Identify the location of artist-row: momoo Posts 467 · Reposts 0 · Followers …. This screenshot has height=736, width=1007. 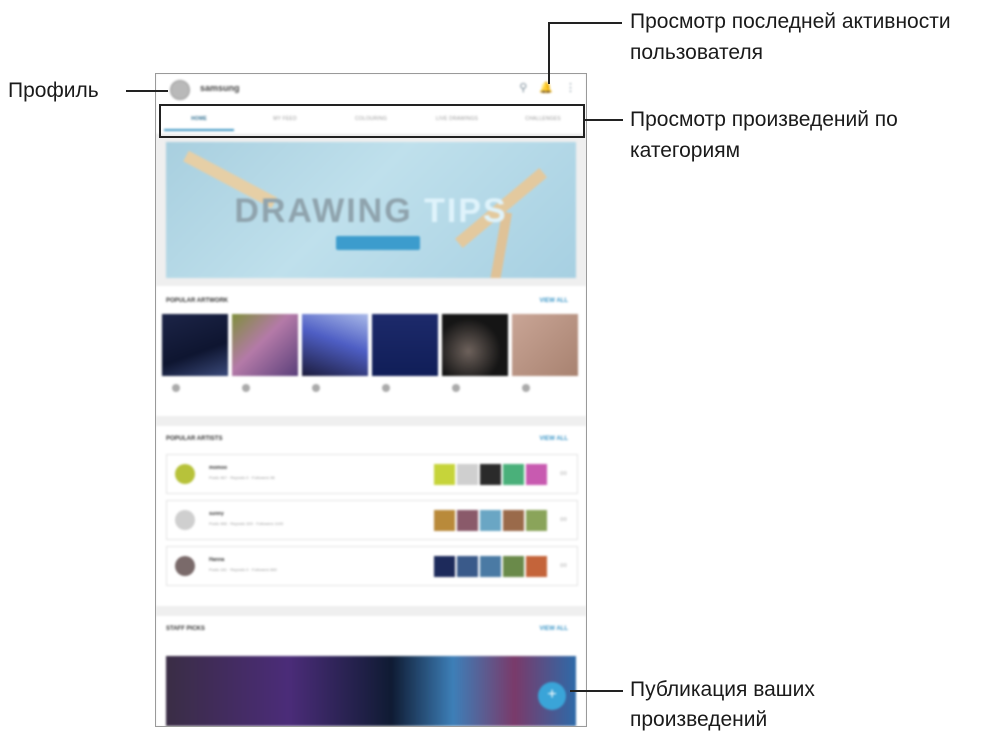
(372, 474).